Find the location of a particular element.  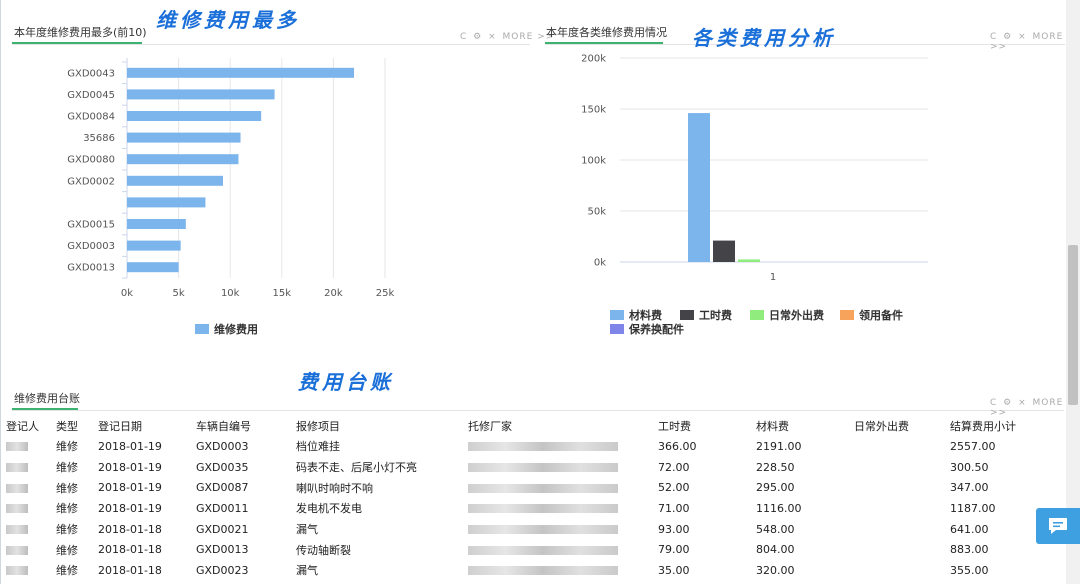

col-header-labor: 工时费 is located at coordinates (707, 426).